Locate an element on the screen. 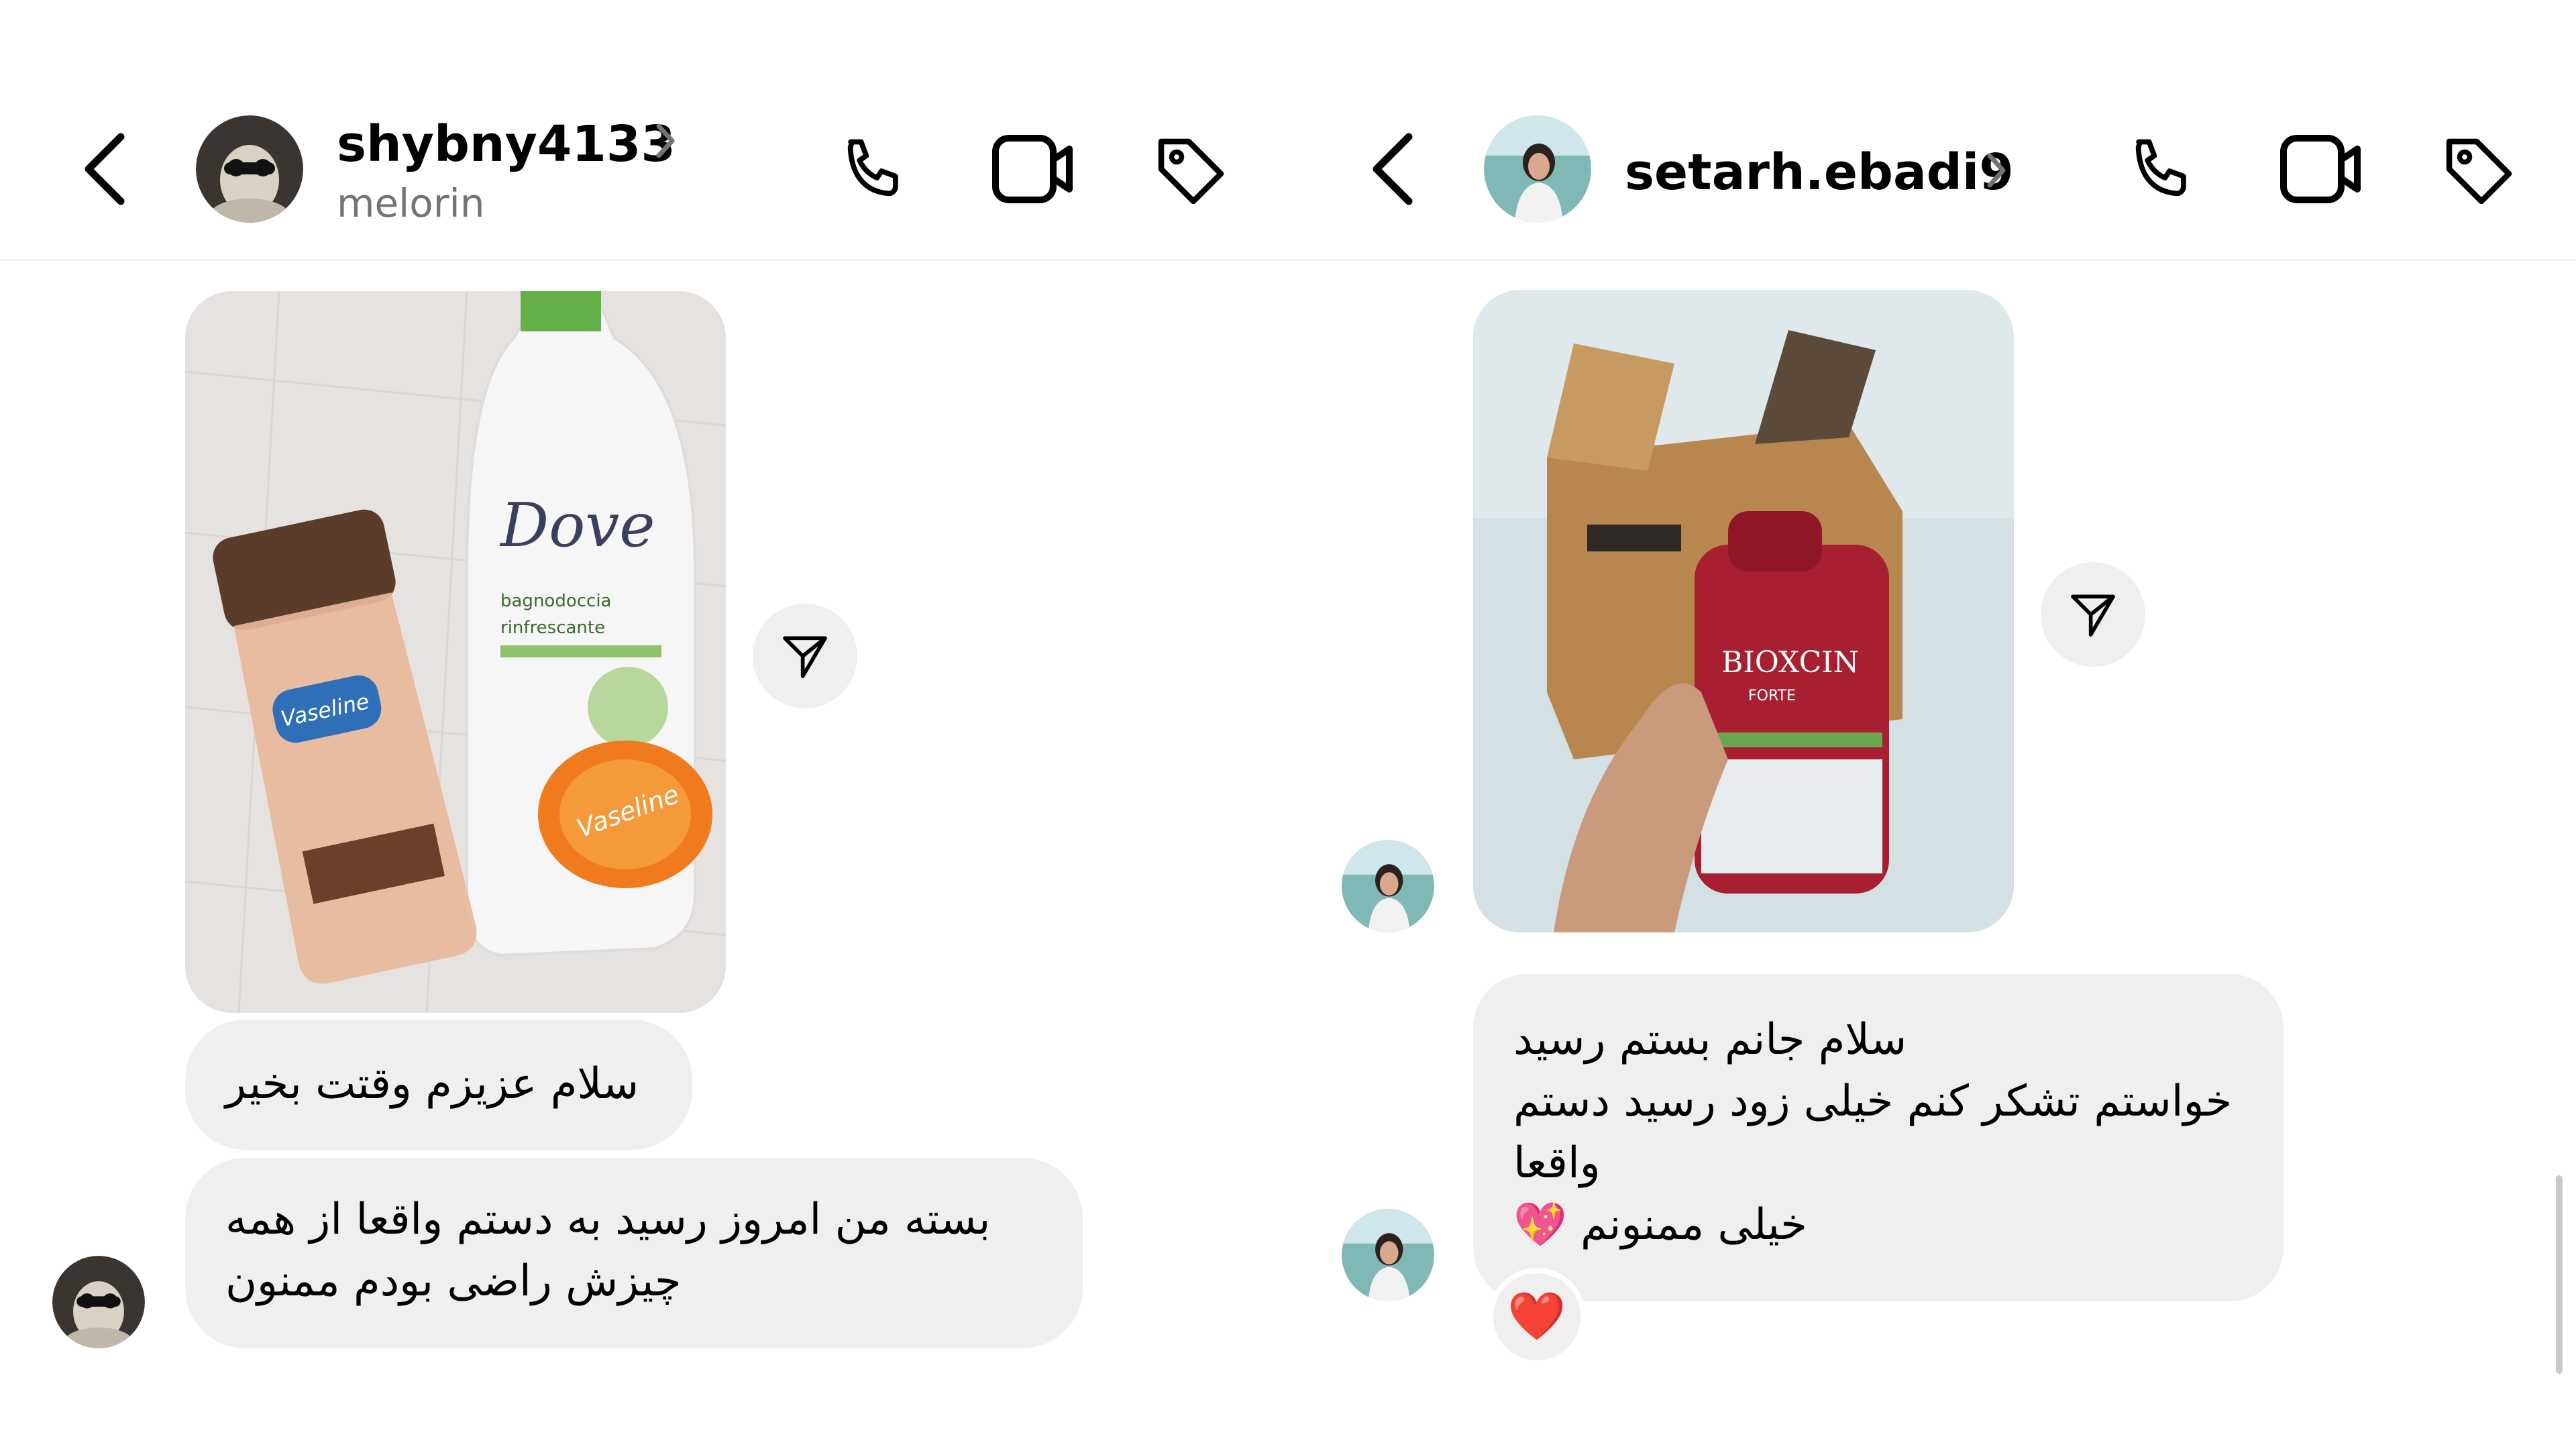 Image resolution: width=2576 pixels, height=1453 pixels. message-bubble: سلام عزیزم وقتت بخیر is located at coordinates (438, 1085).